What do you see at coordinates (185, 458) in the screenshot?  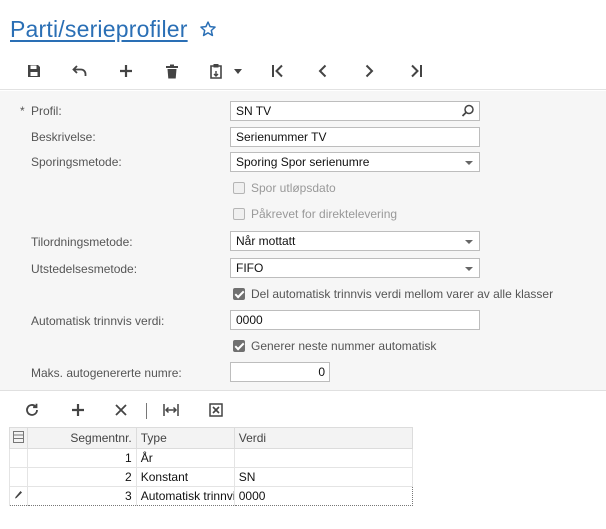 I see `type-cell: År` at bounding box center [185, 458].